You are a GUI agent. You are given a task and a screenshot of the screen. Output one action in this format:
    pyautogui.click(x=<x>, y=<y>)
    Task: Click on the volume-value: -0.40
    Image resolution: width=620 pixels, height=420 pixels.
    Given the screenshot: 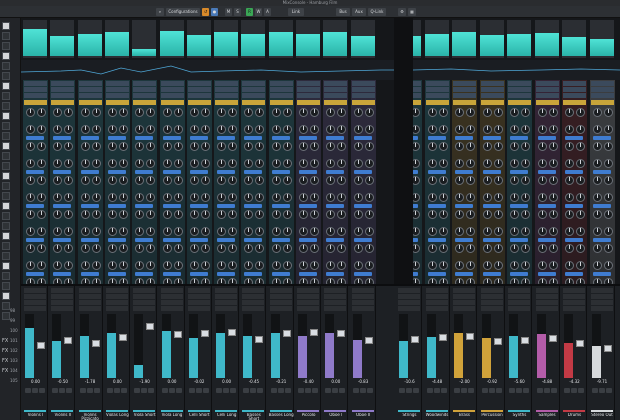 What is the action you would take?
    pyautogui.click(x=308, y=381)
    